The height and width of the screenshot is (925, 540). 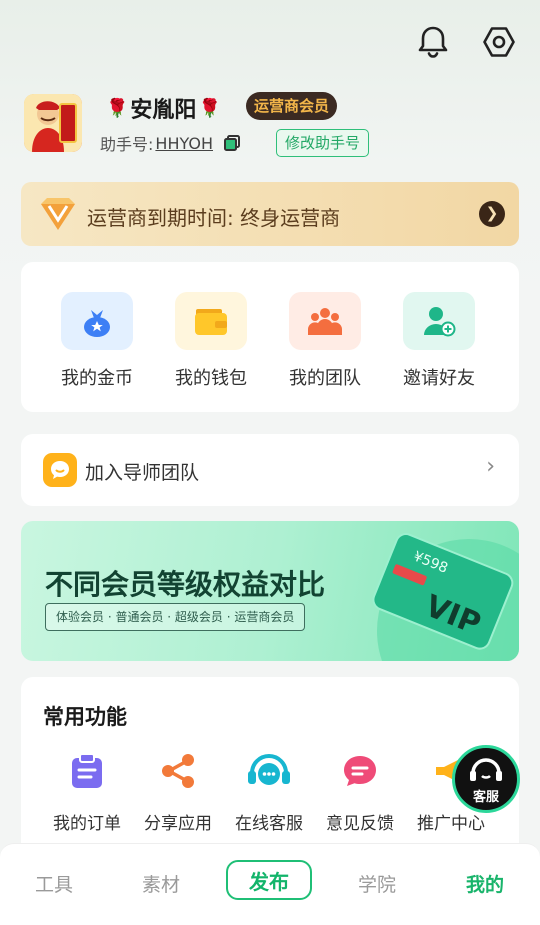 What do you see at coordinates (325, 321) in the screenshot?
I see `team-icon` at bounding box center [325, 321].